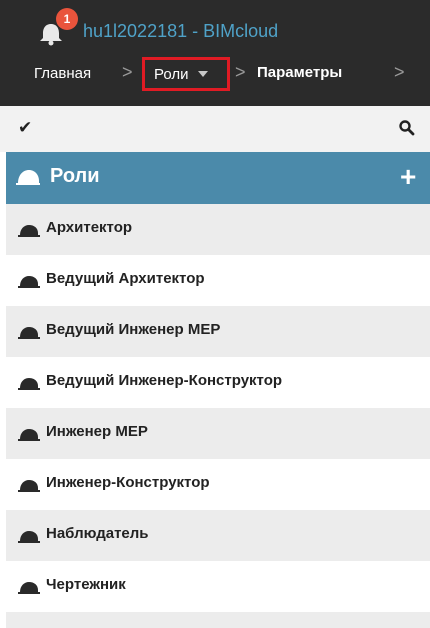 The width and height of the screenshot is (430, 628). I want to click on add-role-button: +, so click(408, 177).